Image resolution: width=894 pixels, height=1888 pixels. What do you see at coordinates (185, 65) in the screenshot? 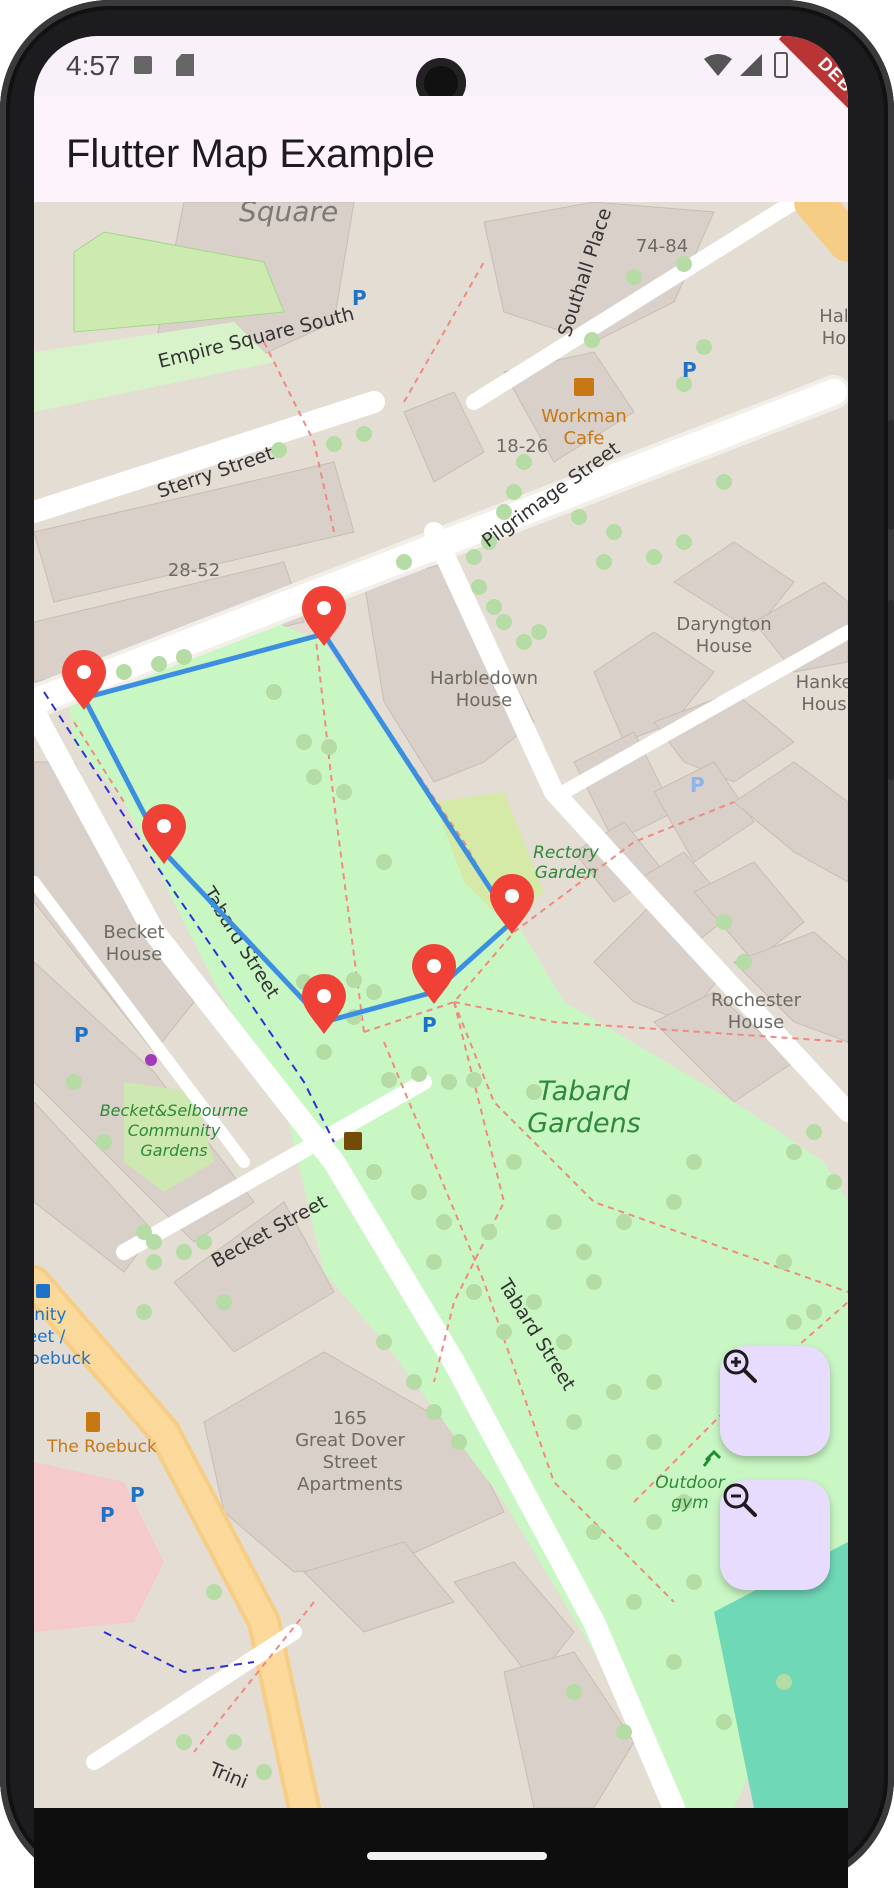
I see `sd-card-icon` at bounding box center [185, 65].